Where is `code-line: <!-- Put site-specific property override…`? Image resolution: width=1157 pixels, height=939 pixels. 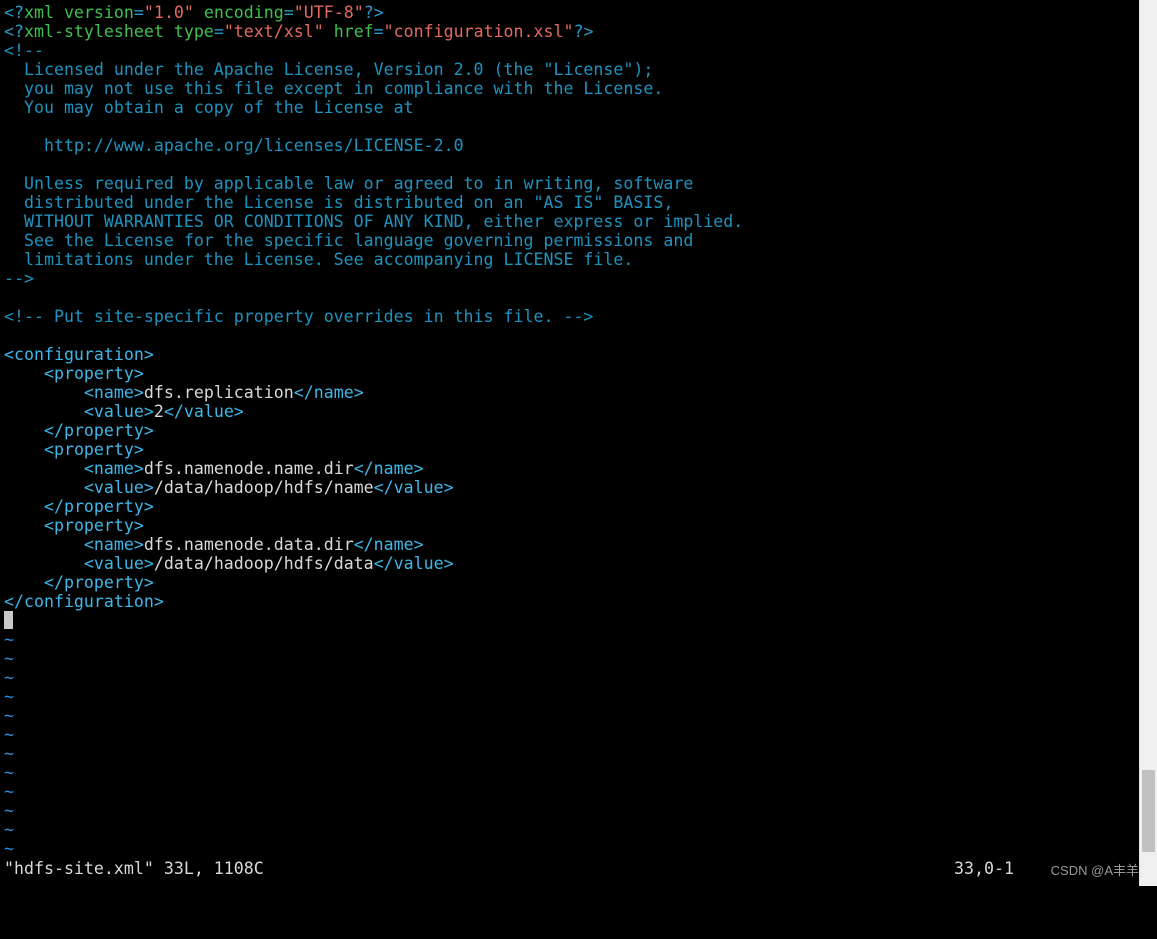
code-line: <!-- Put site-specific property override… is located at coordinates (571, 316).